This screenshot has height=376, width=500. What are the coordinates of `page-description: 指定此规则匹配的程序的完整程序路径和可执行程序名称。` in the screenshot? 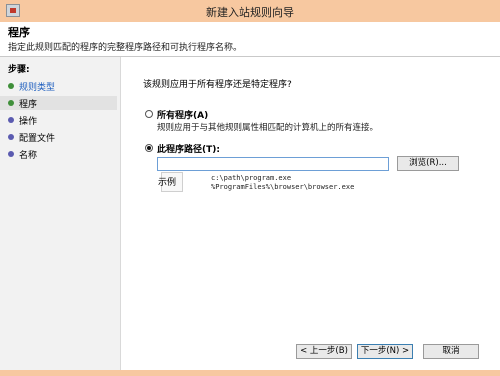 It's located at (125, 48).